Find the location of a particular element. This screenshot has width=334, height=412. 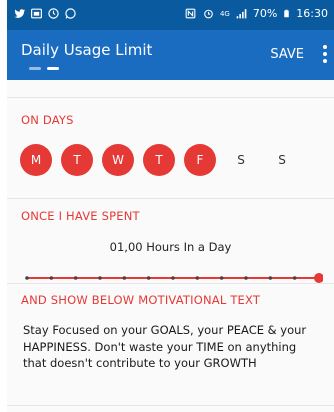

slider-thumb is located at coordinates (318, 278).